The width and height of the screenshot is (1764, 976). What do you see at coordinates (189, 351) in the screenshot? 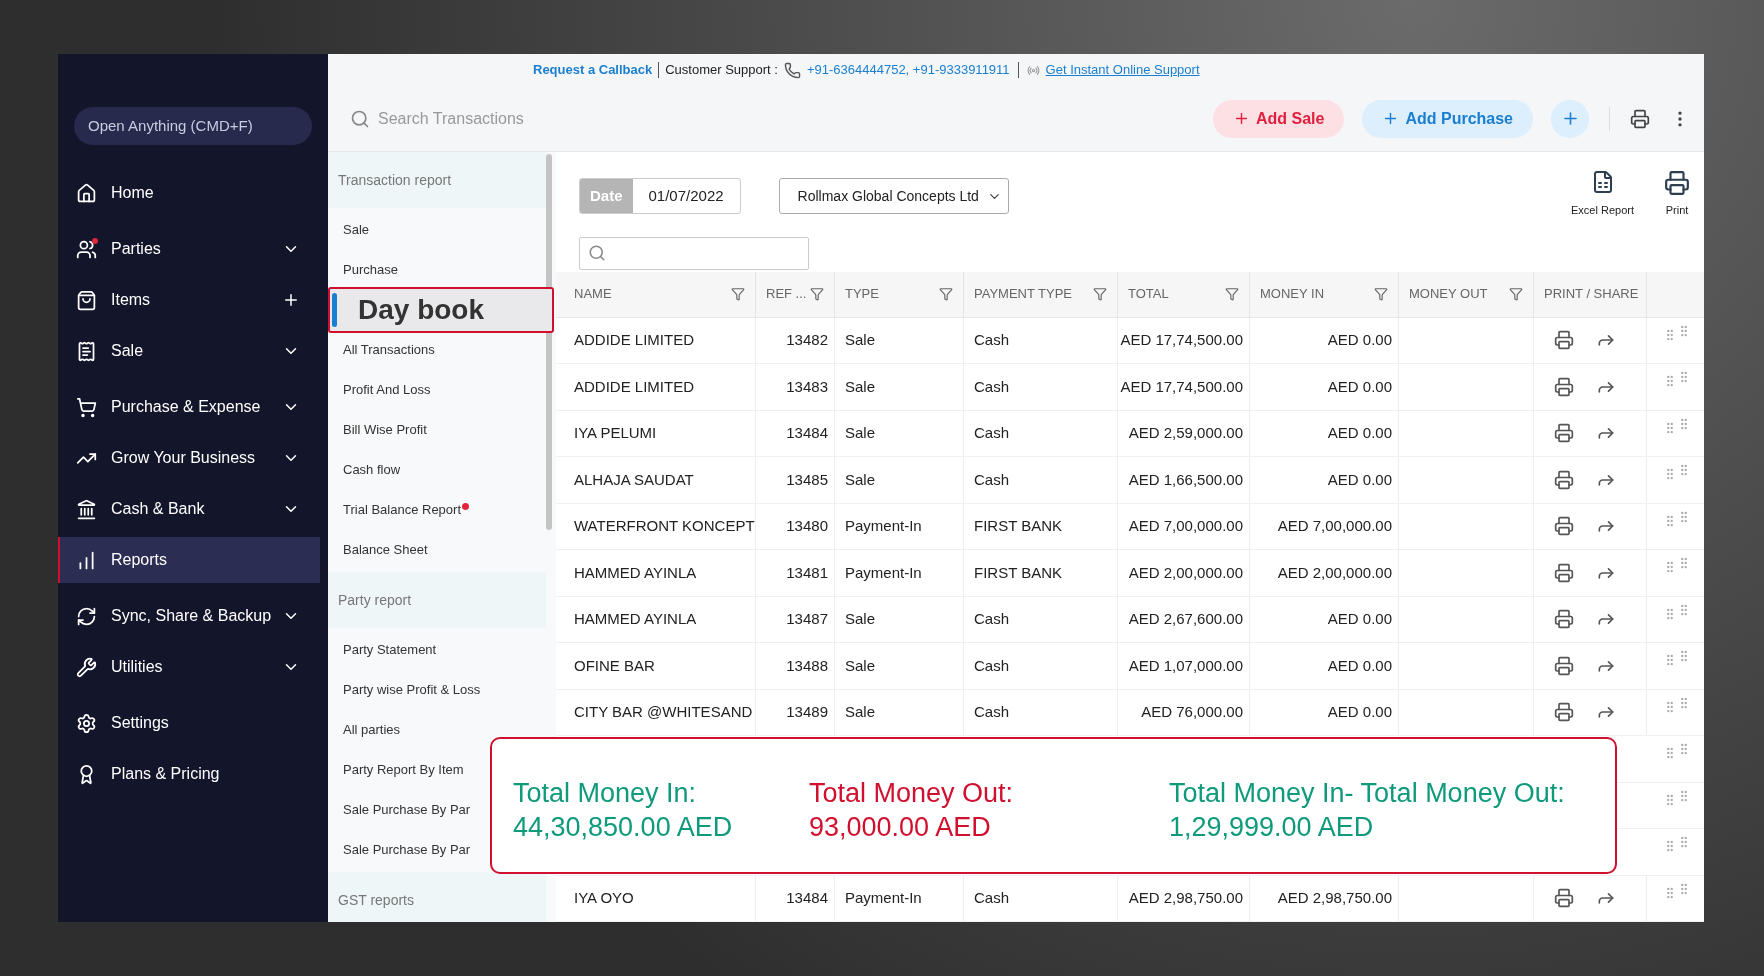
I see `sidebar-item: Sale` at bounding box center [189, 351].